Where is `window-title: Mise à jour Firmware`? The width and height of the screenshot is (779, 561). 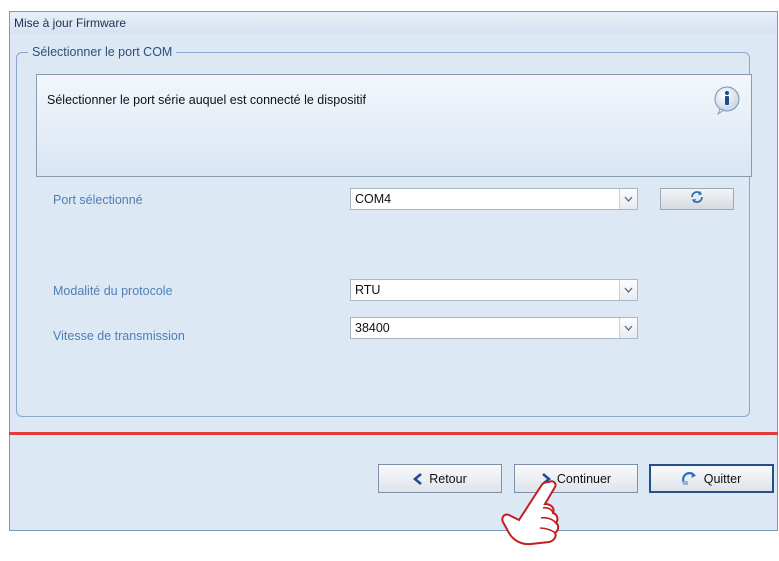
window-title: Mise à jour Firmware is located at coordinates (393, 23).